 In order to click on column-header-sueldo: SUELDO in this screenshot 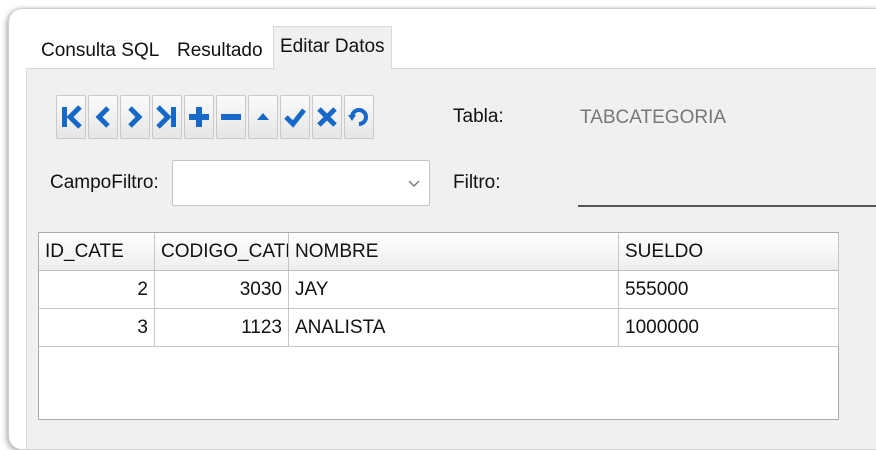, I will do `click(729, 252)`.